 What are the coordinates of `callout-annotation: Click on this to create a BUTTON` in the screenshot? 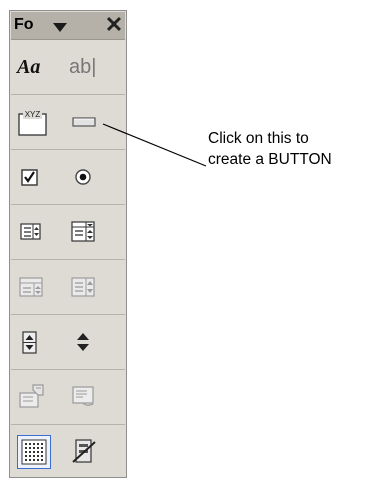 It's located at (297, 149).